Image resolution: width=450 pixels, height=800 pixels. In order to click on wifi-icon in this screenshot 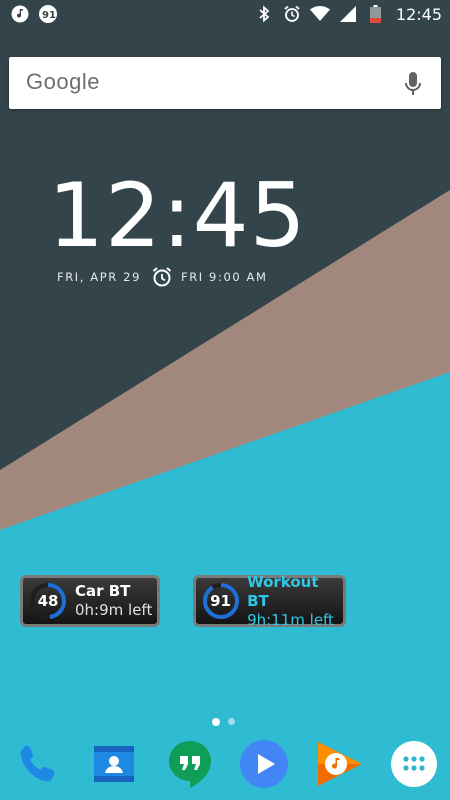, I will do `click(319, 14)`.